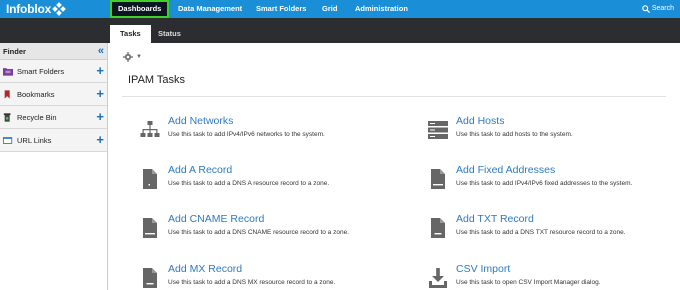 The image size is (680, 290). Describe the element at coordinates (14, 51) in the screenshot. I see `finder-title: Finder` at that location.